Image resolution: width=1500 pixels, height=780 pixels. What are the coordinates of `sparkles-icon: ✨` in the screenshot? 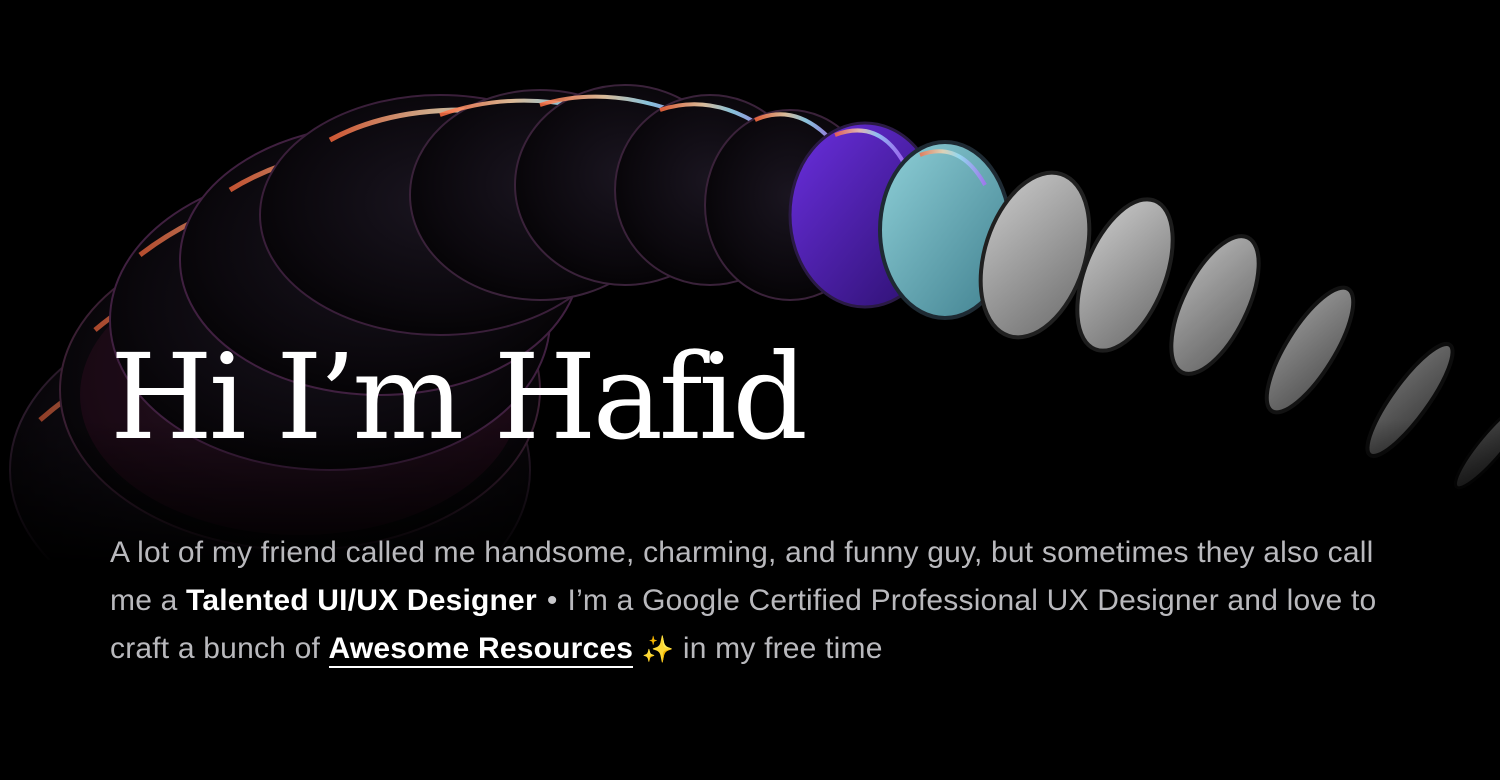 It's located at (658, 650).